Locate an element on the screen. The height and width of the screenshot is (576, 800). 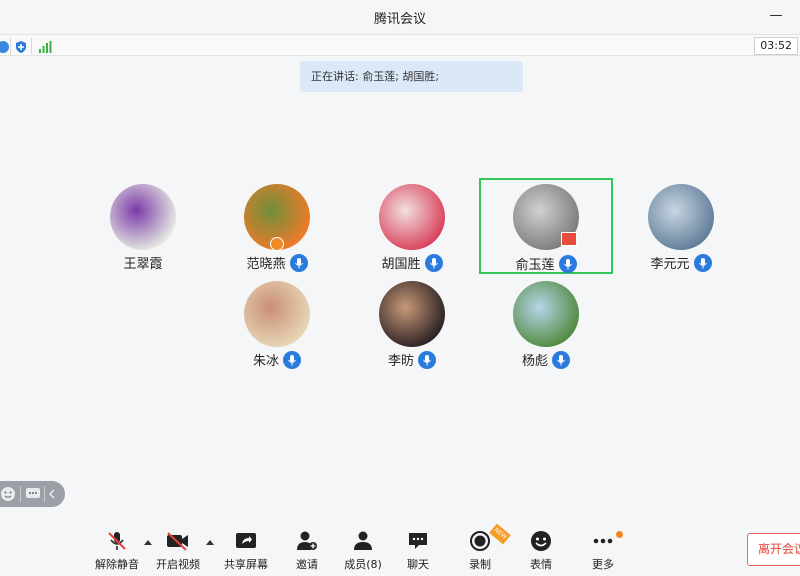
minimize-icon is located at coordinates (776, 15).